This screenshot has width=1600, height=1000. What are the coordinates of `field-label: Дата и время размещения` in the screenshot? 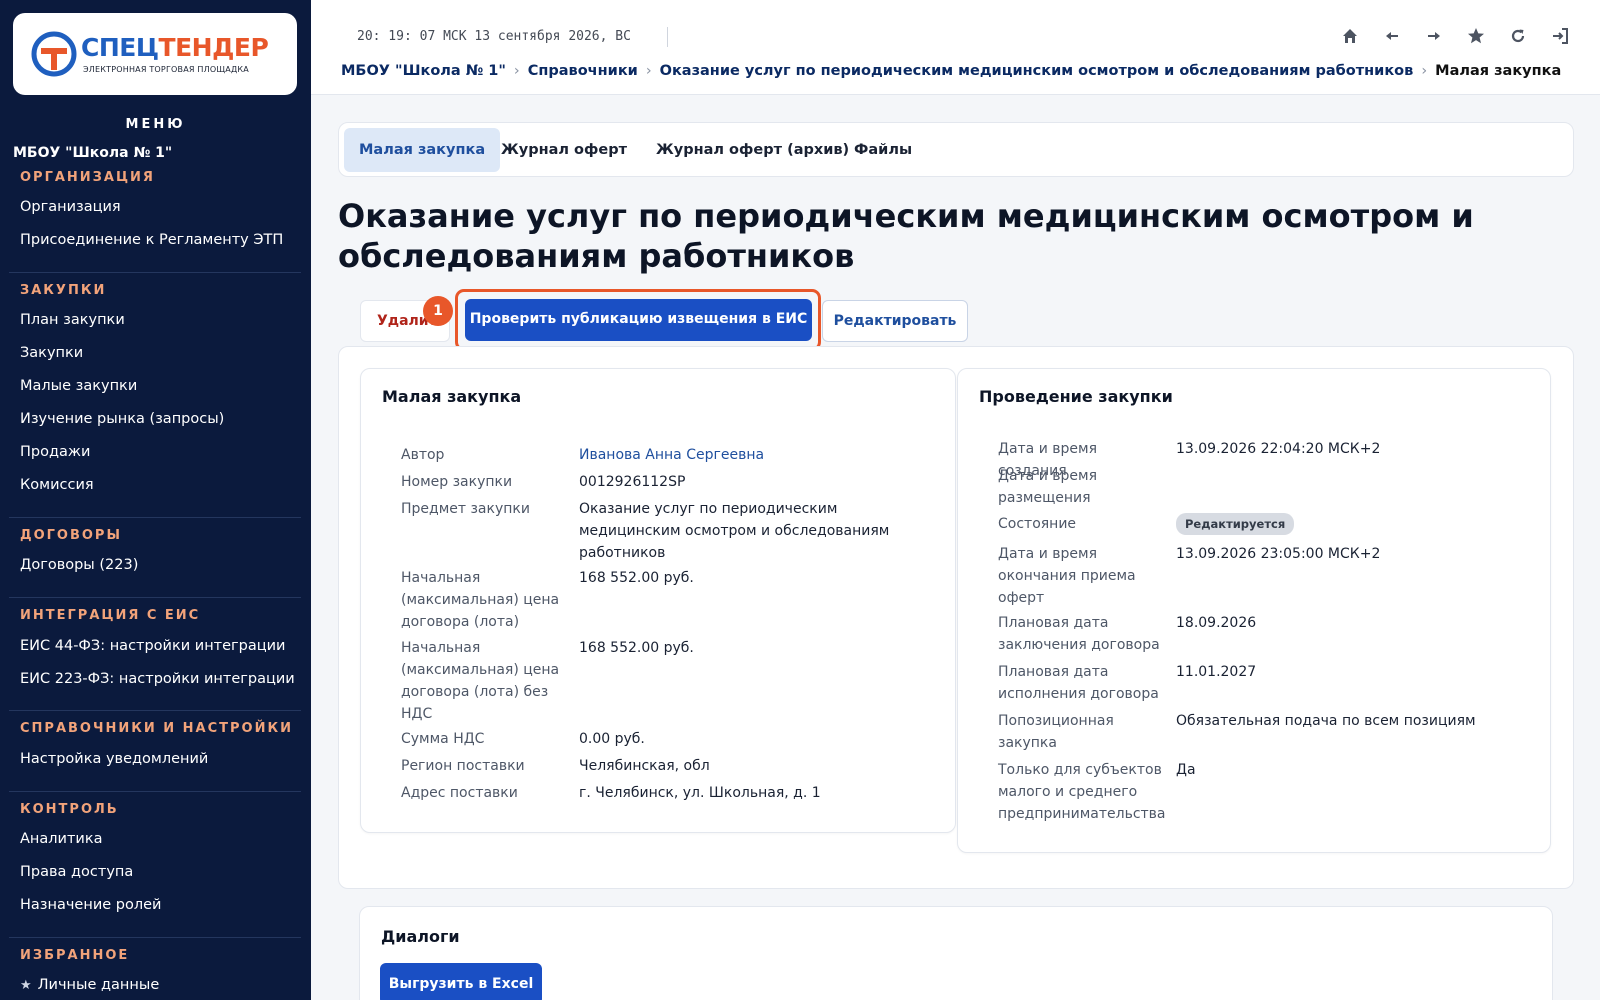 It's located at (1047, 487).